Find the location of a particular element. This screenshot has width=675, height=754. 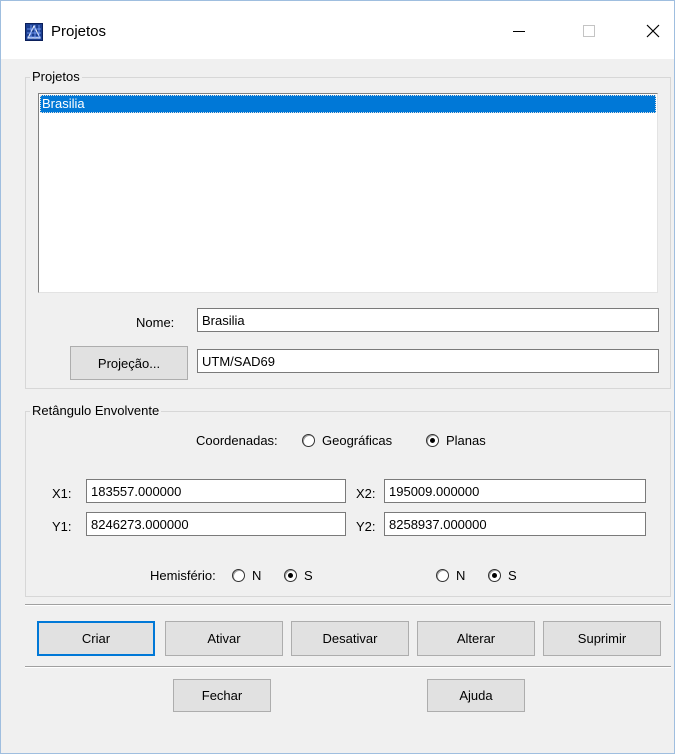

window-title: Projetos is located at coordinates (79, 31).